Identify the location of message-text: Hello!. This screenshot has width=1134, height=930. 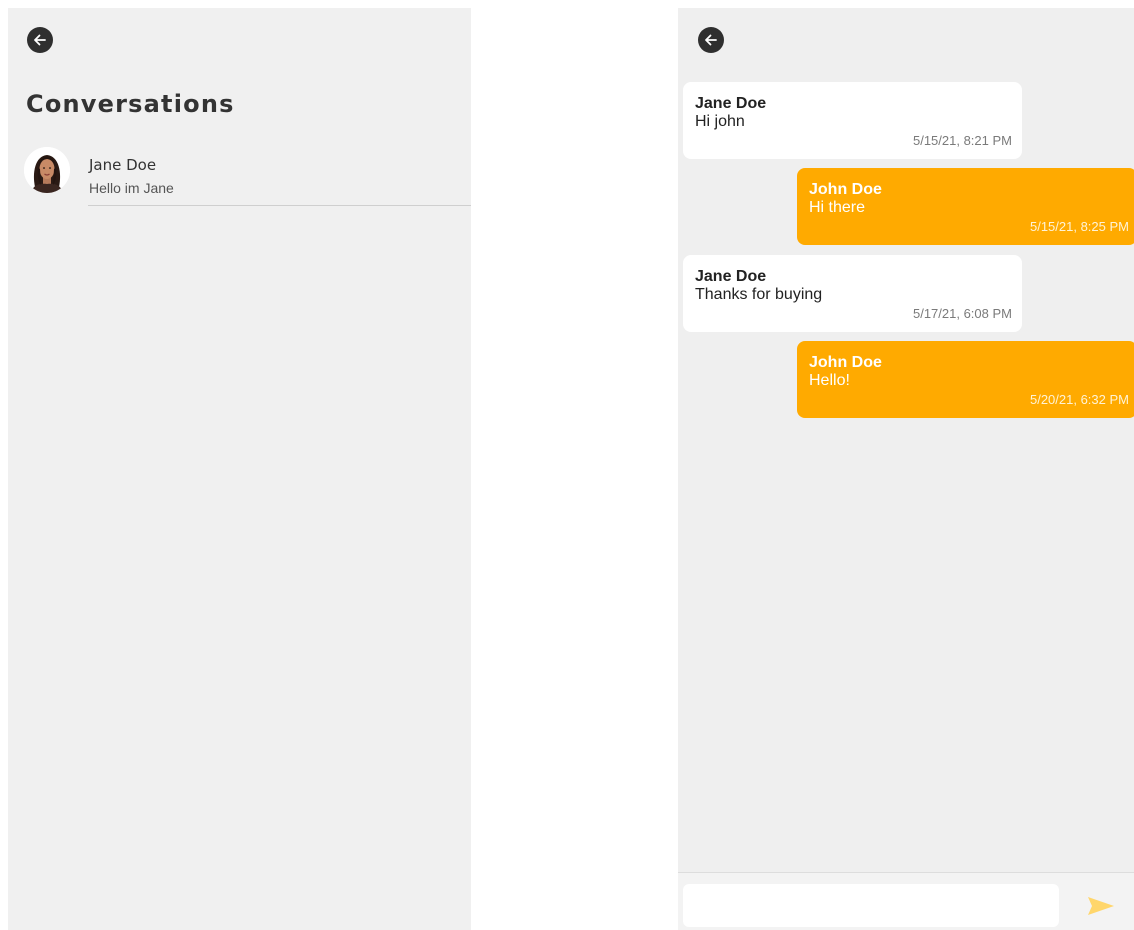
(829, 380).